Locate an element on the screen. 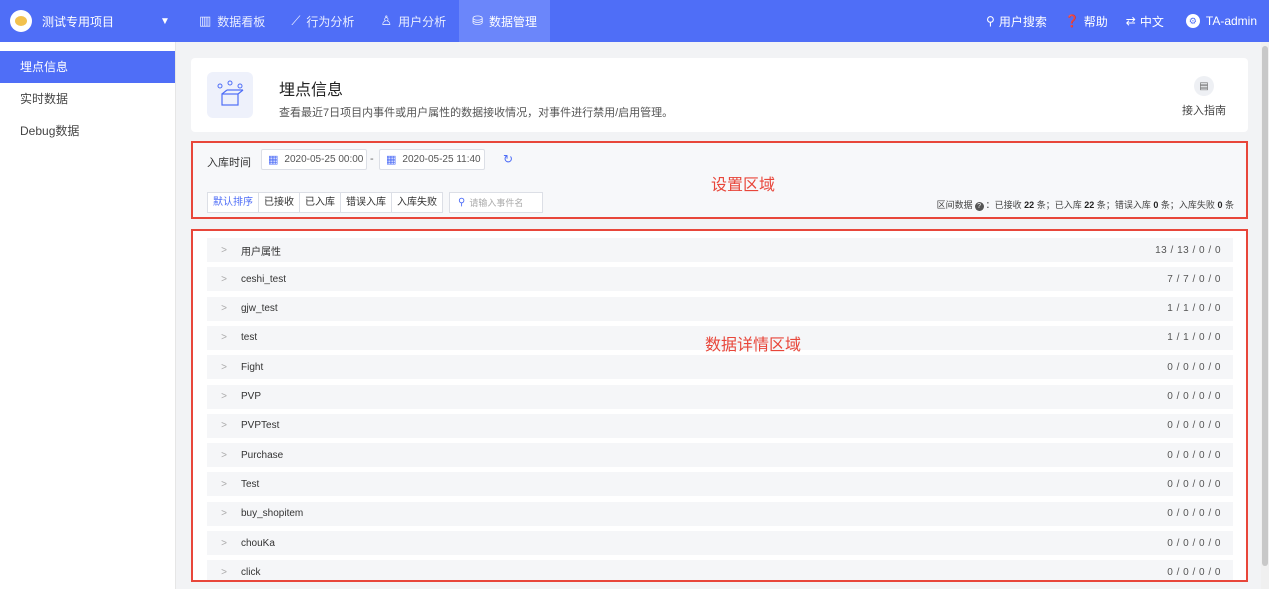 The height and width of the screenshot is (589, 1269). end-date-picker: ▦ 2020-05-25 11:40 is located at coordinates (432, 159).